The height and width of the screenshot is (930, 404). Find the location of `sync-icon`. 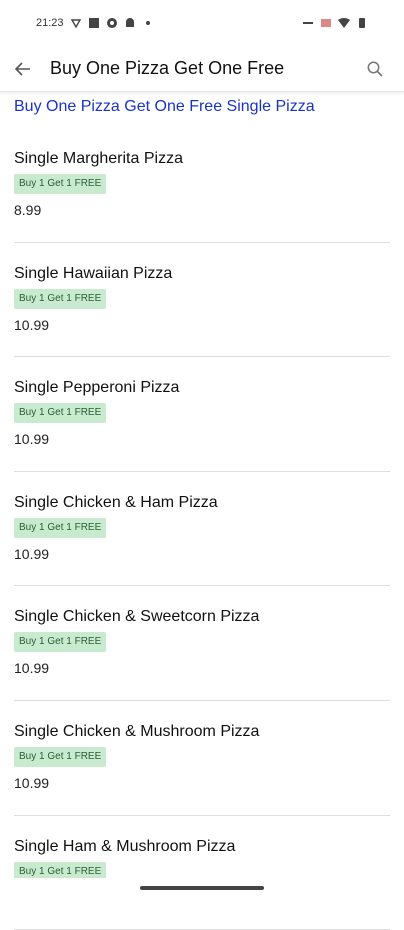

sync-icon is located at coordinates (111, 23).